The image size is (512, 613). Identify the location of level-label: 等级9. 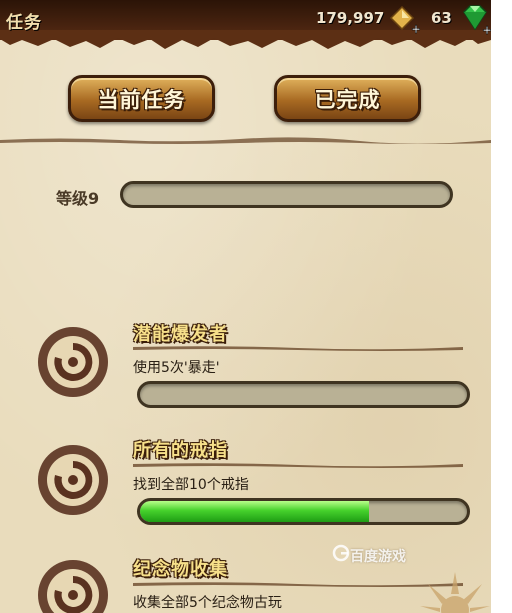
(78, 198).